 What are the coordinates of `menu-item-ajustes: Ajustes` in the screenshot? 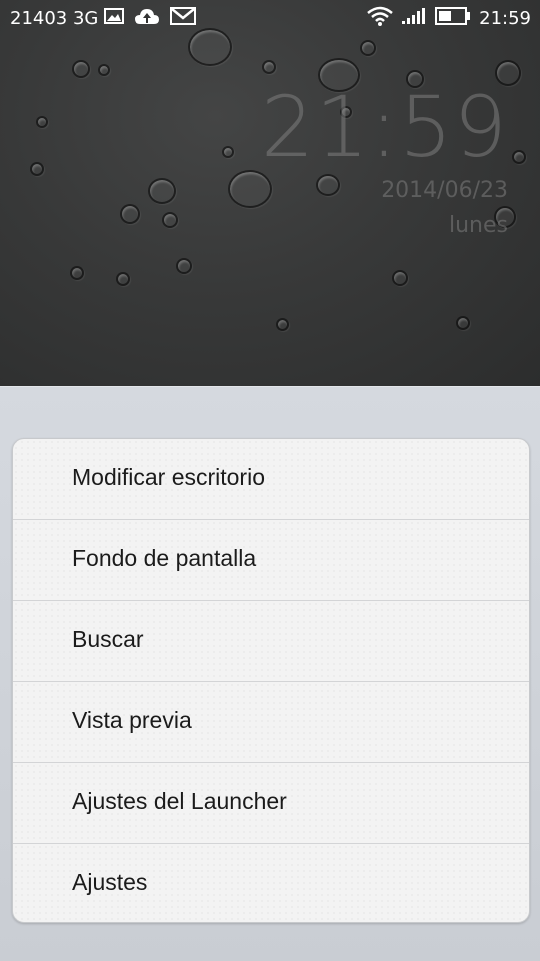 It's located at (271, 883).